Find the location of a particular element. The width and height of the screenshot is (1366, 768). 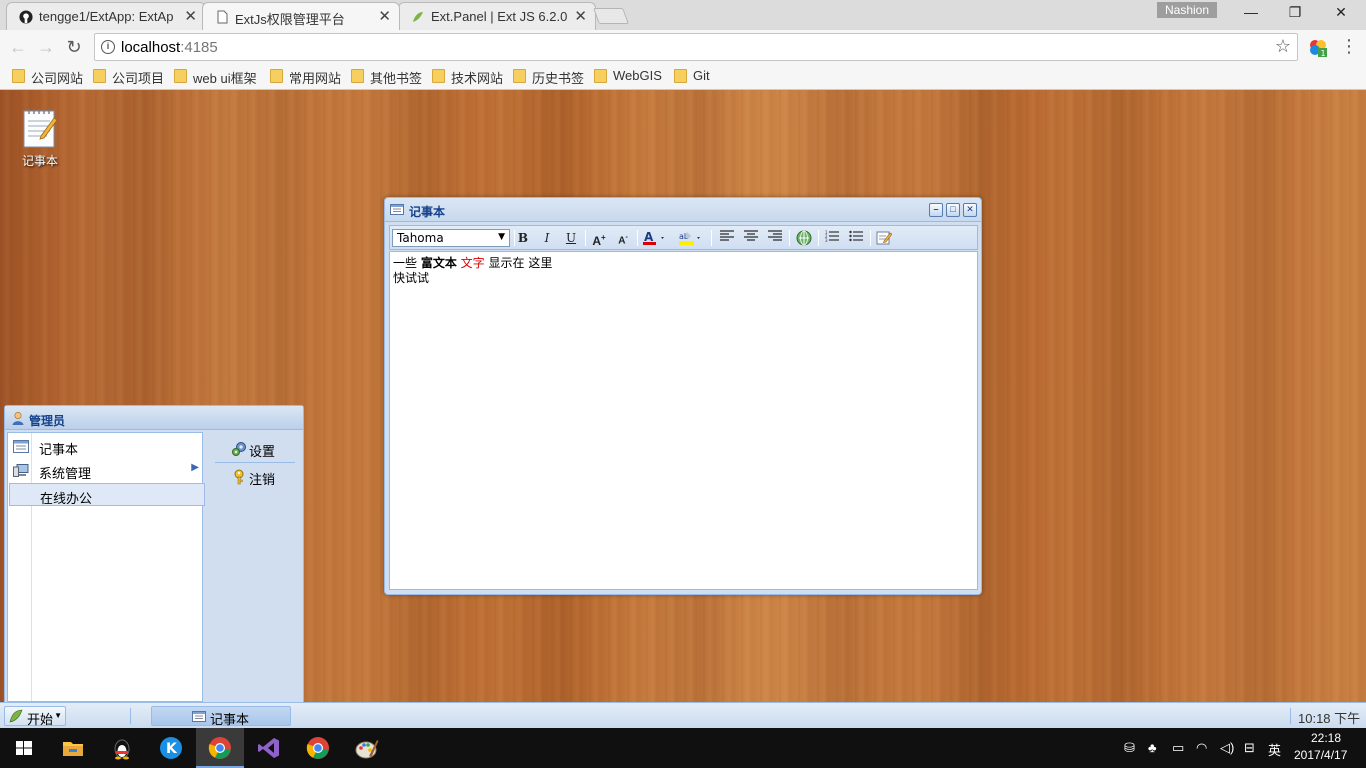

desktop-shortcut-notepad: 记事本 is located at coordinates (40, 137).